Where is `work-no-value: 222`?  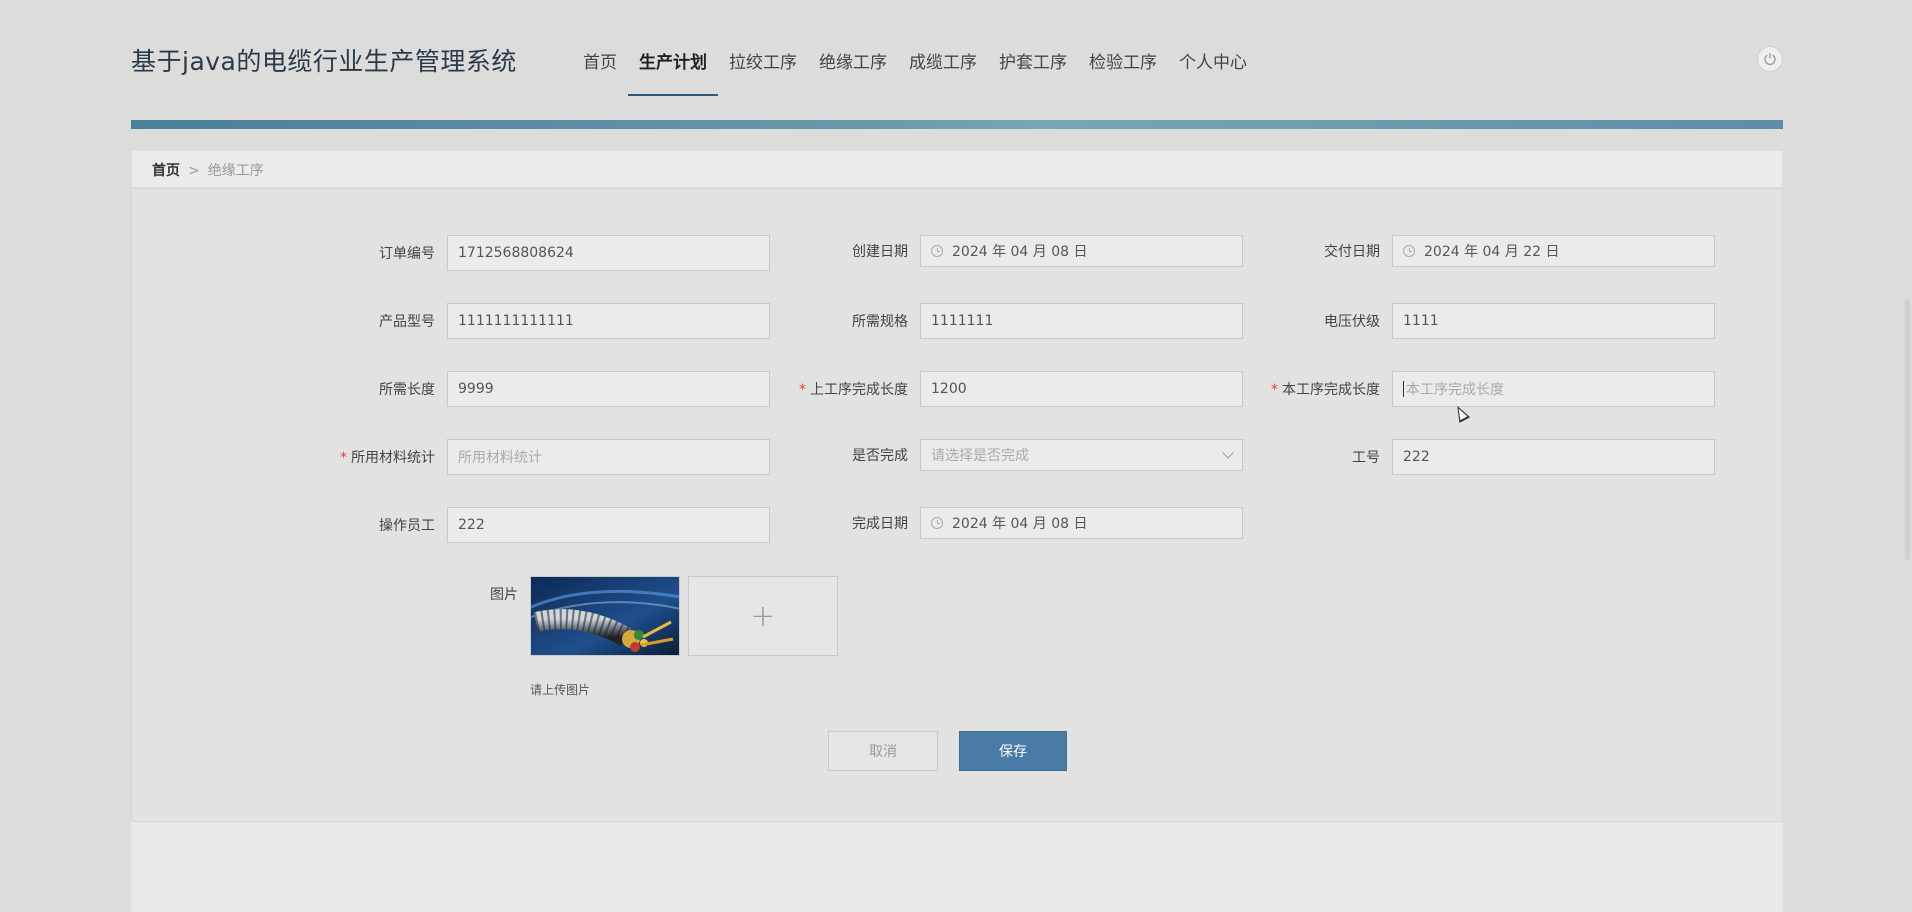
work-no-value: 222 is located at coordinates (1416, 457).